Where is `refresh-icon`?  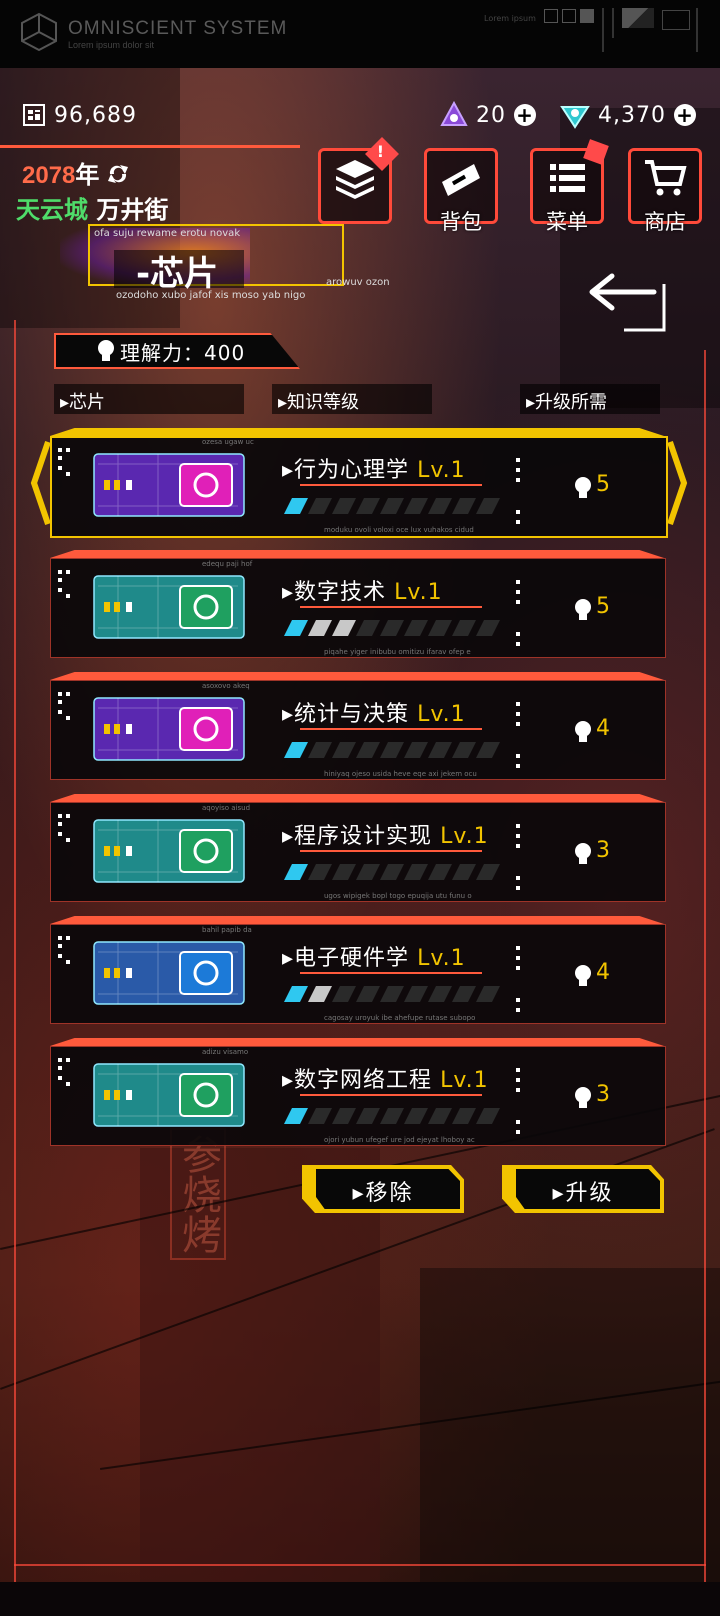
refresh-icon is located at coordinates (118, 174).